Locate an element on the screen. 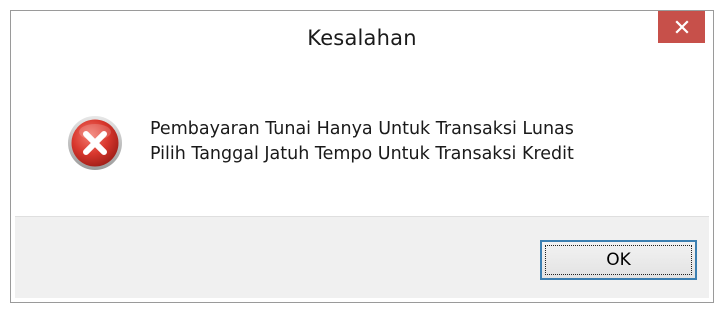  error-icon is located at coordinates (95, 143).